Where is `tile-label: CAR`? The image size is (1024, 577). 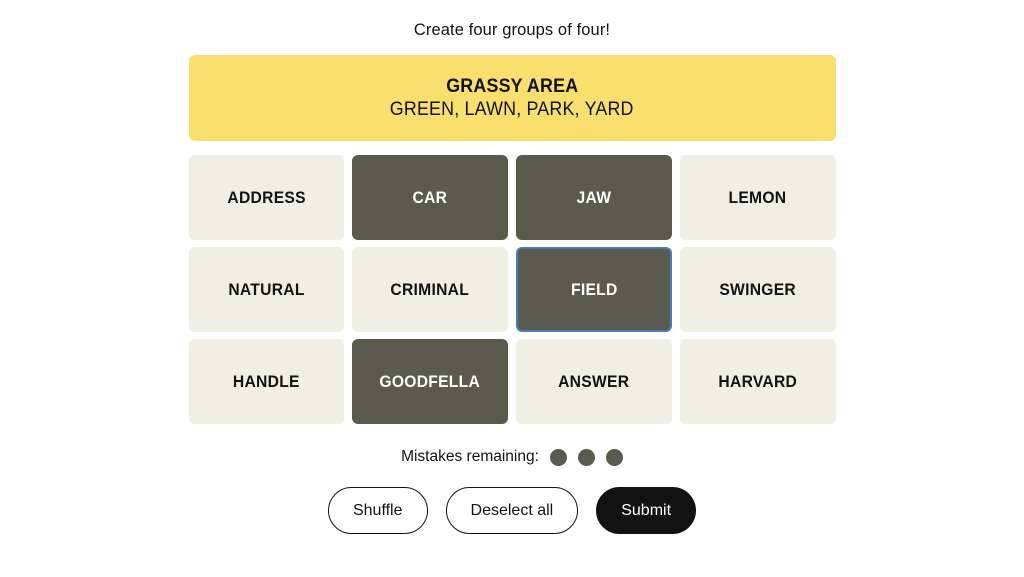
tile-label: CAR is located at coordinates (430, 197).